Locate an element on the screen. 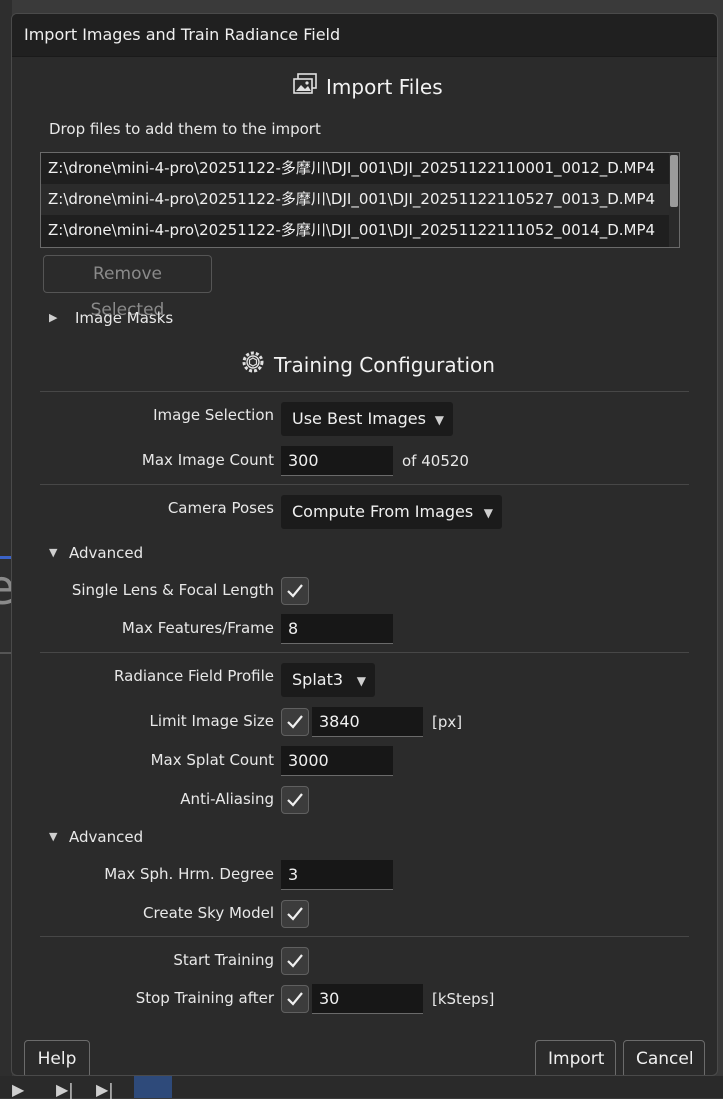  image-count-total: of 40520 is located at coordinates (435, 461).